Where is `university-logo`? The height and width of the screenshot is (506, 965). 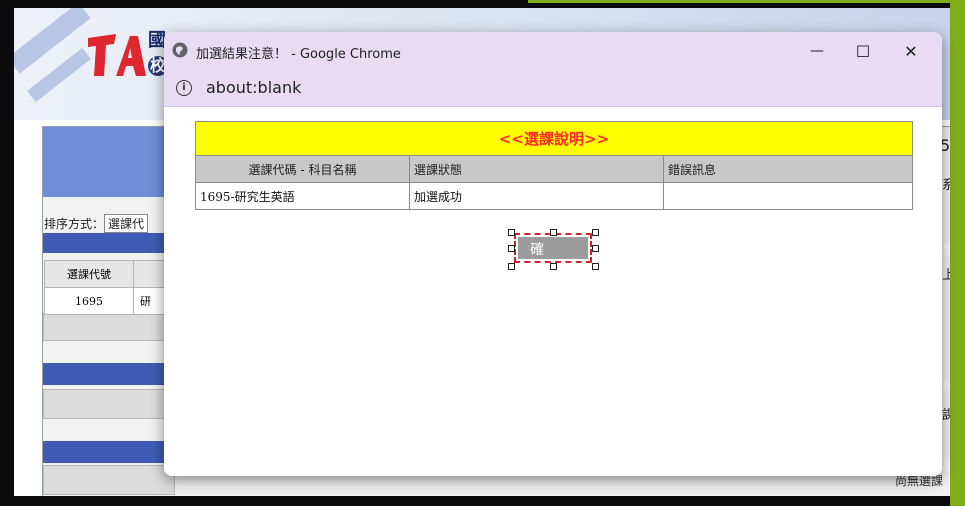
university-logo is located at coordinates (117, 55).